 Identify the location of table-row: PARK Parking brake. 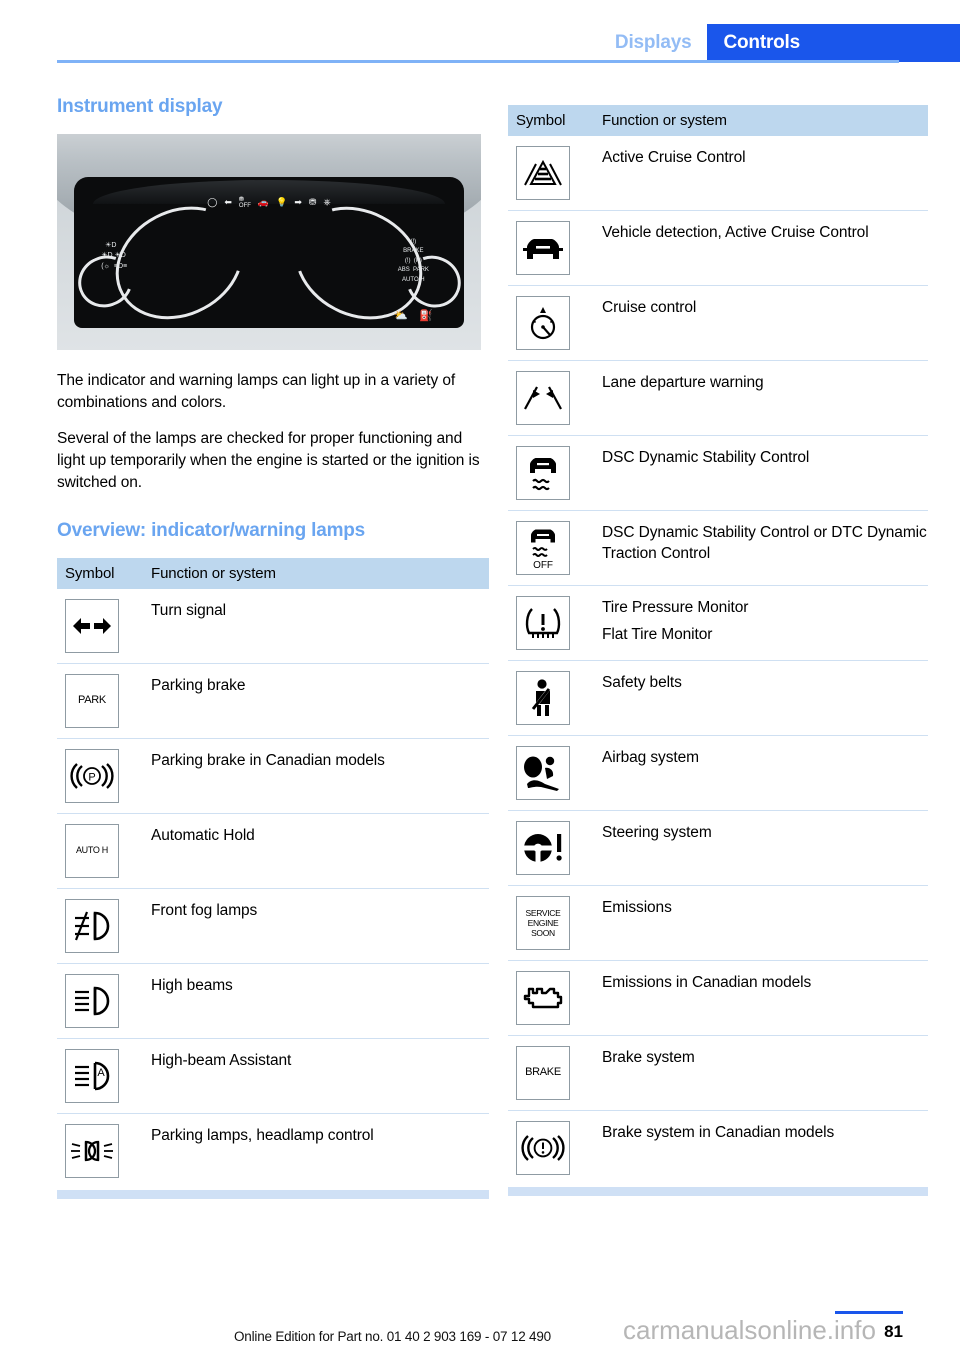
(273, 701).